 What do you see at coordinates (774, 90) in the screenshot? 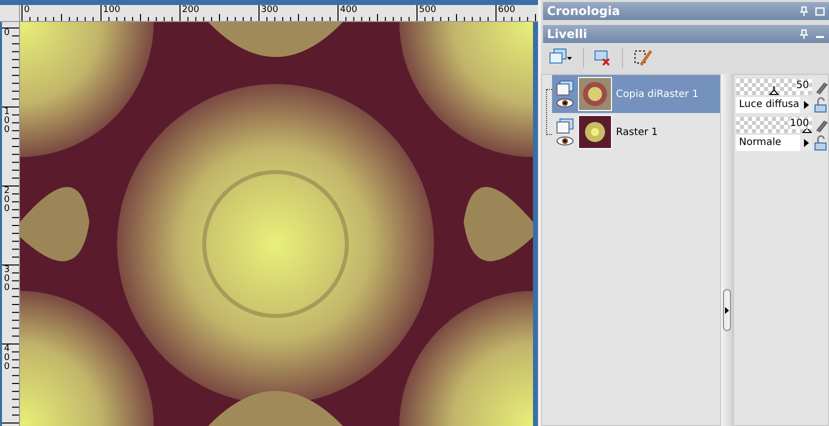
I see `slider-thumb` at bounding box center [774, 90].